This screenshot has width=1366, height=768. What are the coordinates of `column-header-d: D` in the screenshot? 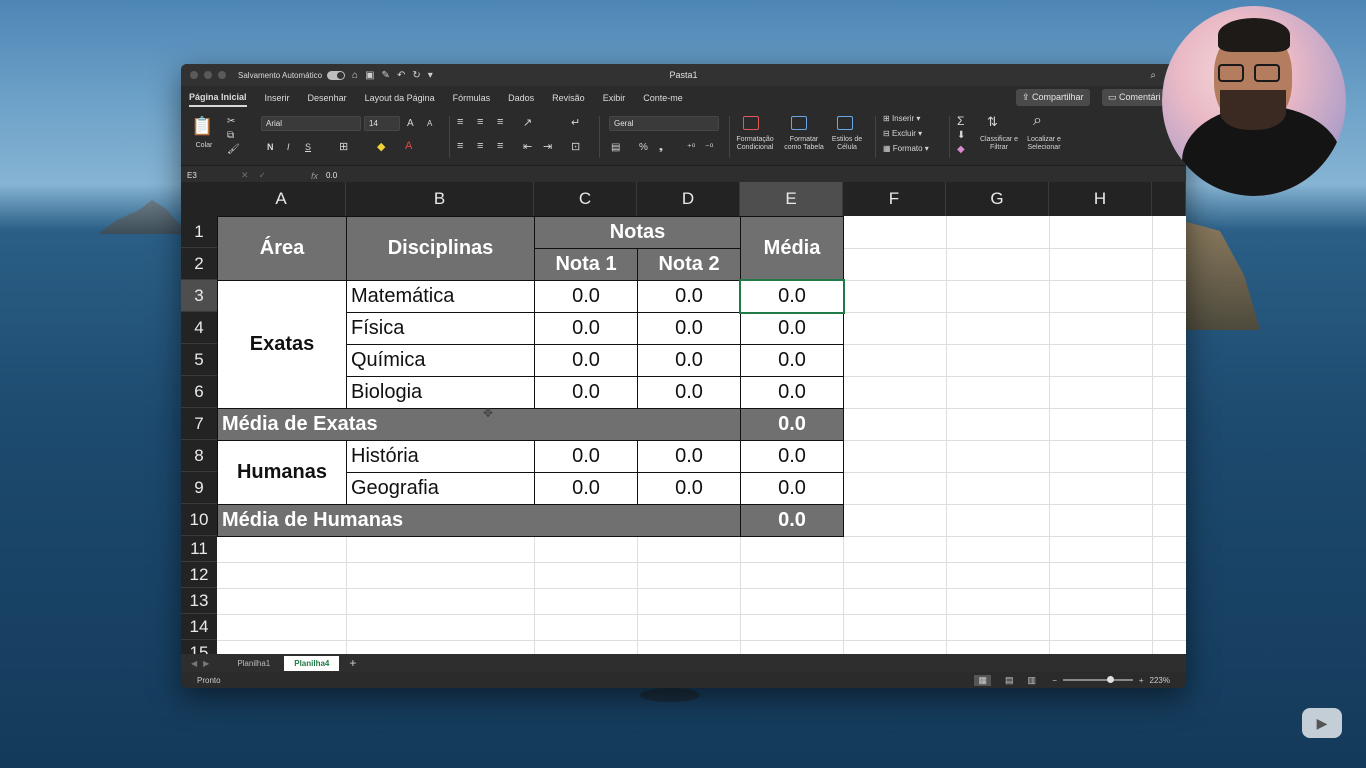 It's located at (688, 199).